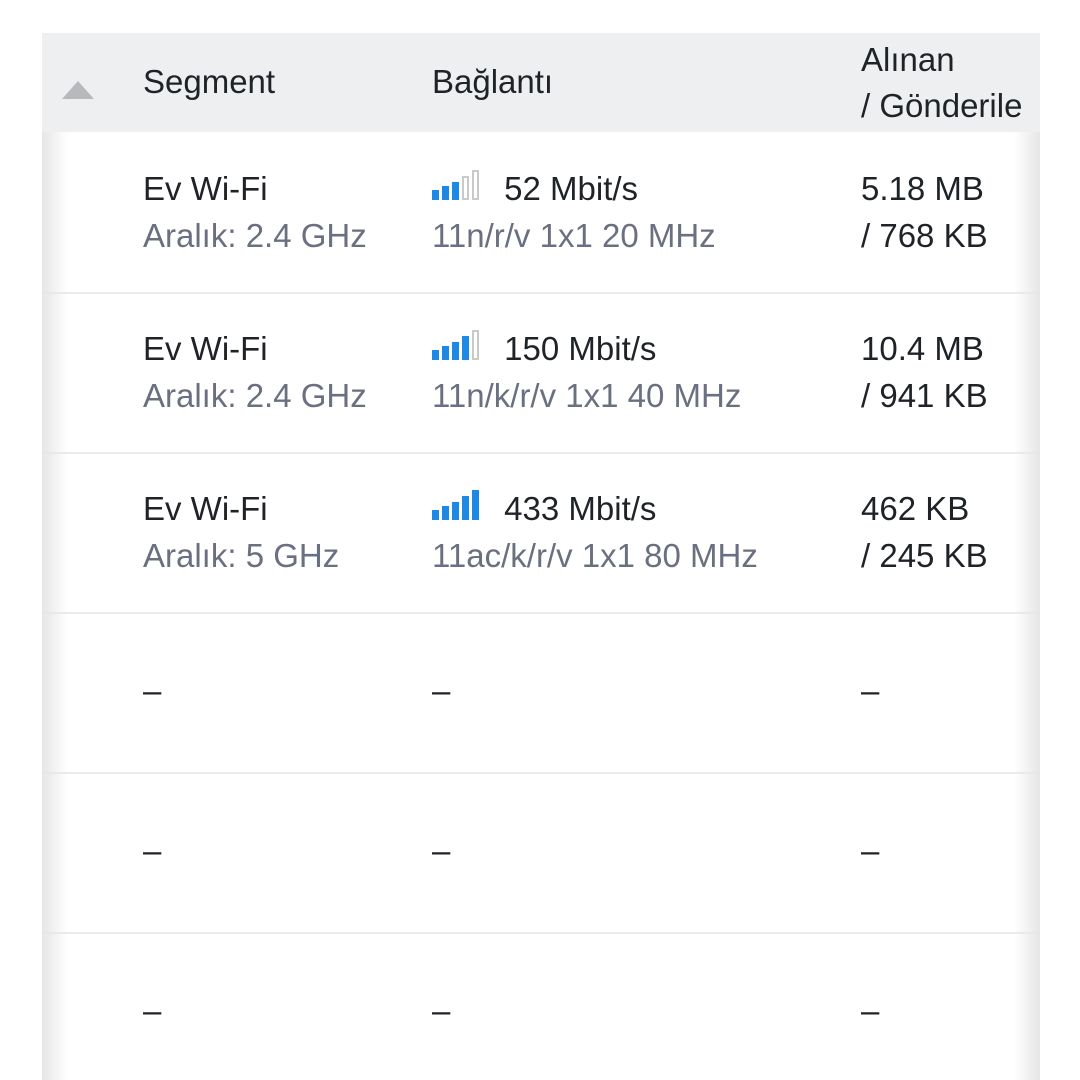 The width and height of the screenshot is (1080, 1080). Describe the element at coordinates (942, 105) in the screenshot. I see `column-header-sent-label: / Gönderile` at that location.